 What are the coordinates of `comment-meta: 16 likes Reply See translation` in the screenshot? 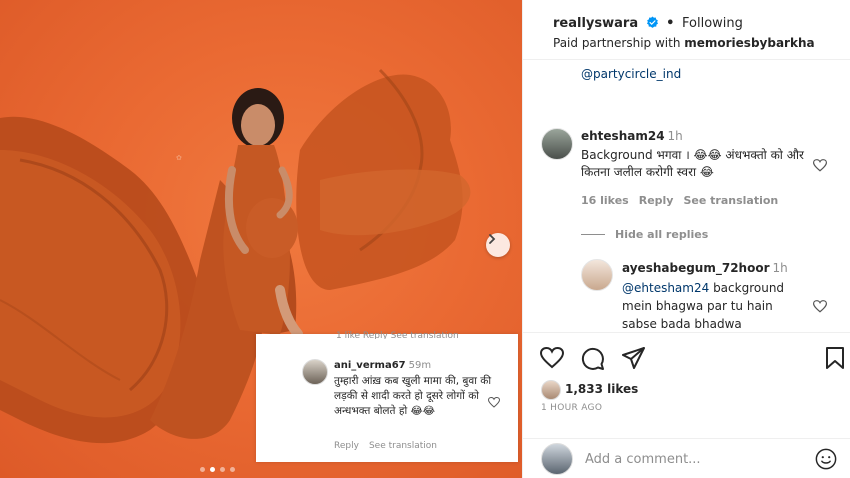 It's located at (684, 200).